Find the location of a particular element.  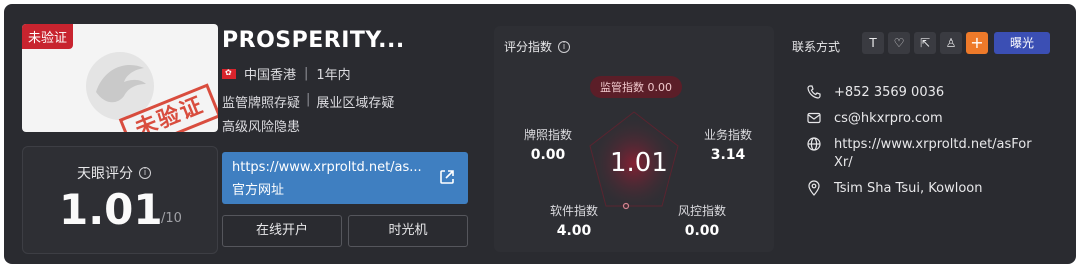

doubt-tags: 监管牌照存疑 | 展业区域存疑 is located at coordinates (308, 101).